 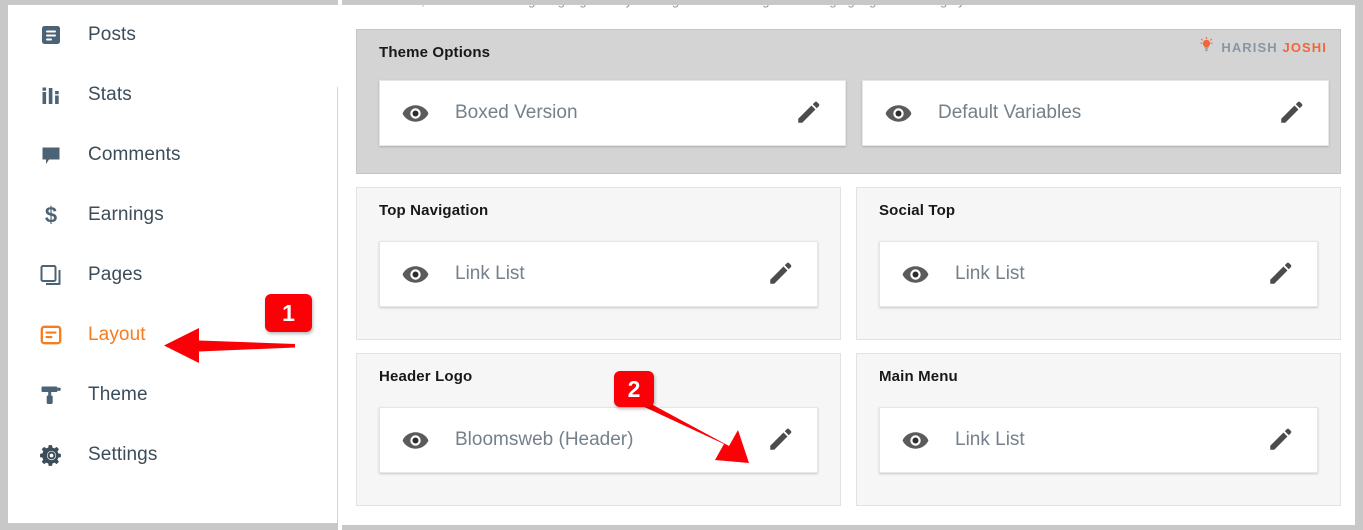 I want to click on sidebar-item-label: Pages, so click(x=115, y=274).